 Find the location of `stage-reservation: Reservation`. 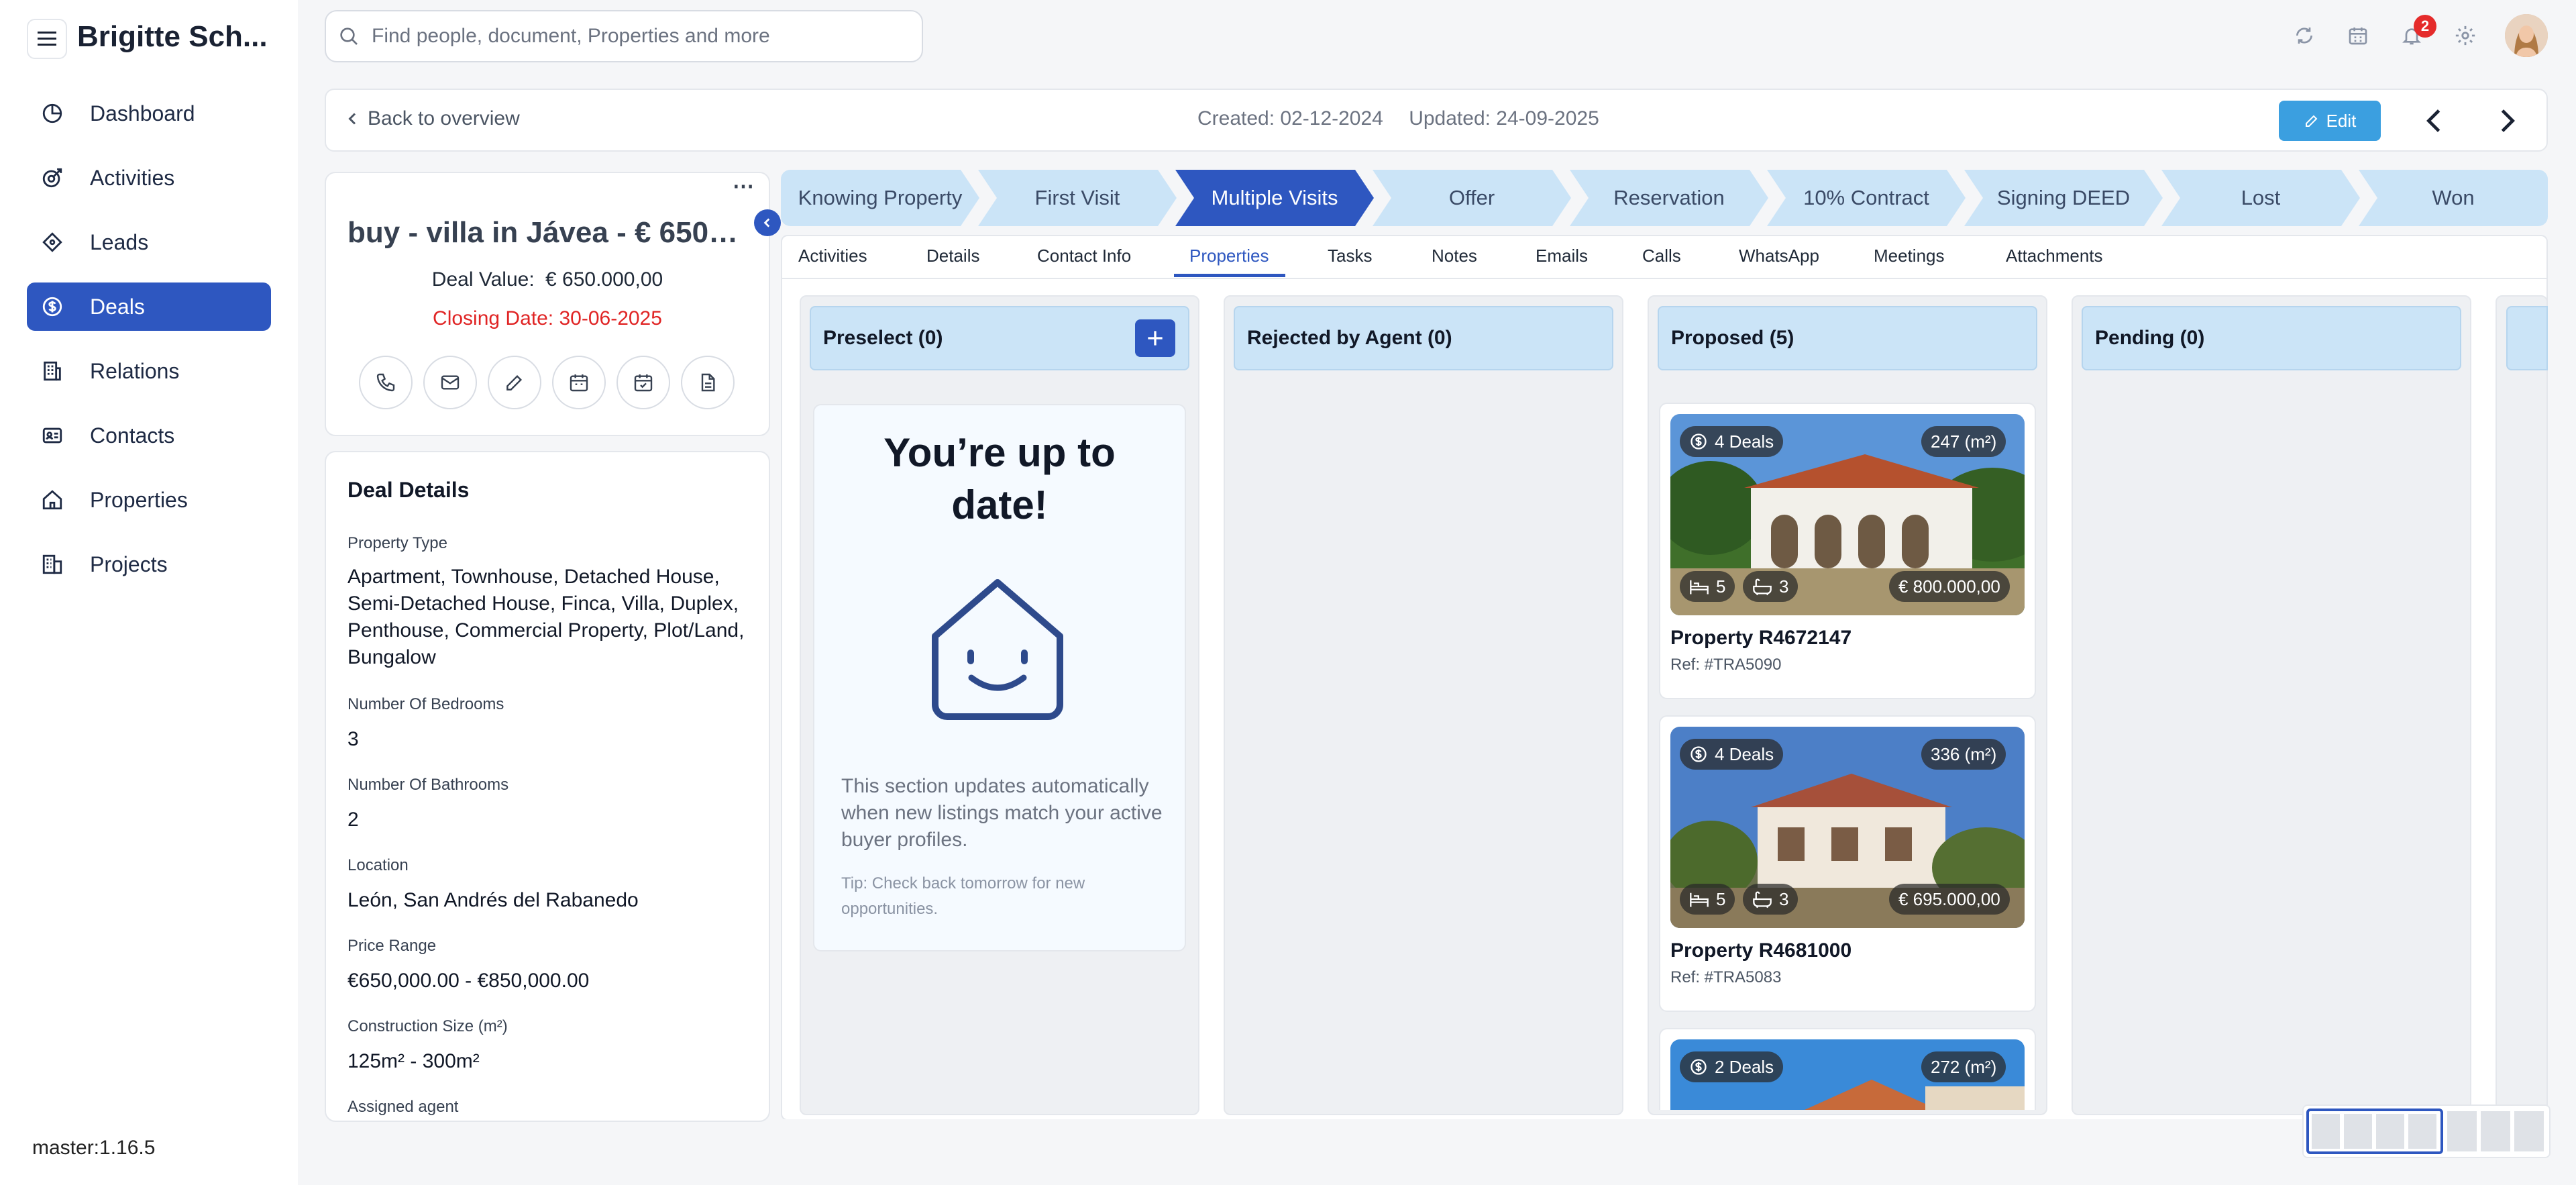

stage-reservation: Reservation is located at coordinates (1669, 198).